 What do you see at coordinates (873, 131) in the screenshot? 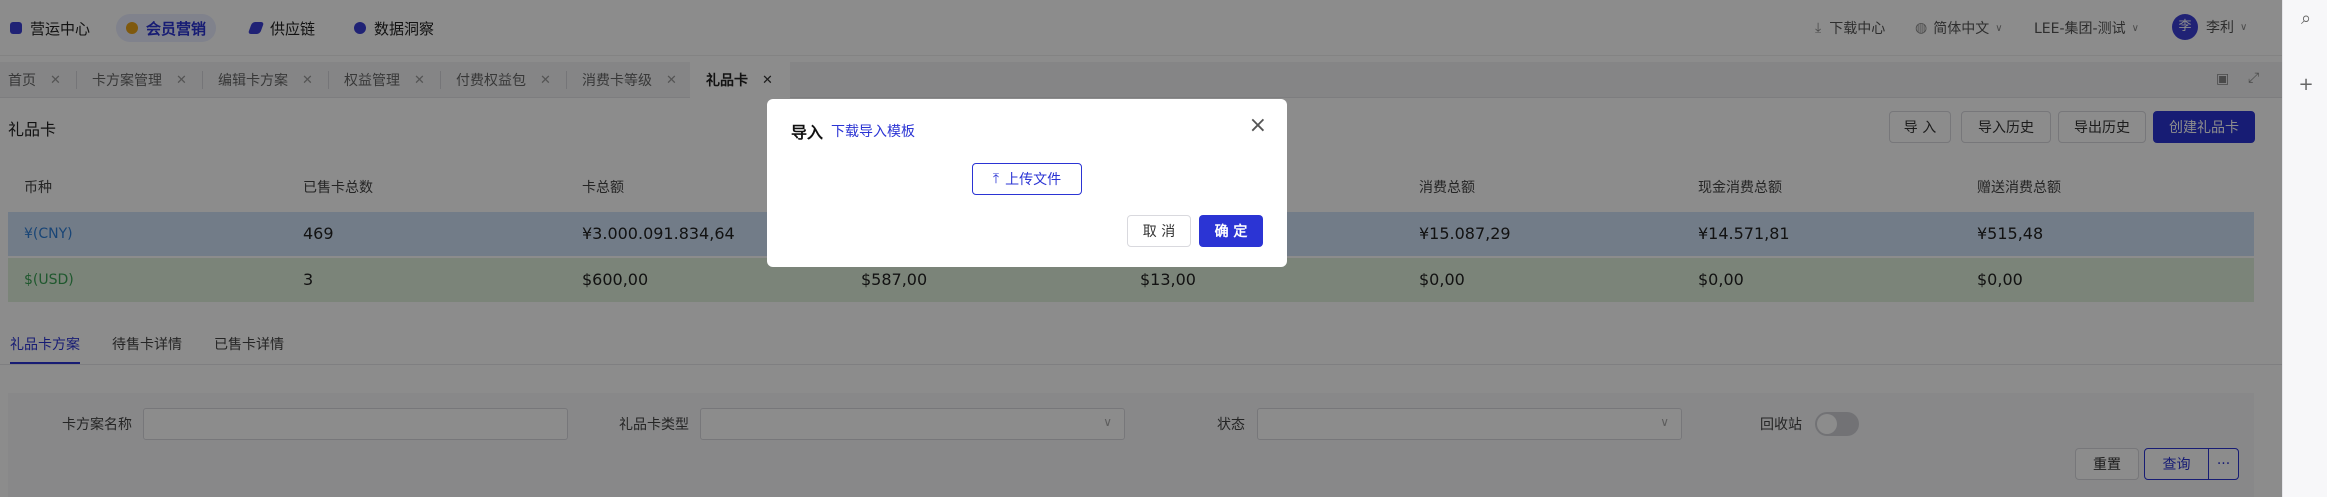
I see `download-template-link: 下载导入模板` at bounding box center [873, 131].